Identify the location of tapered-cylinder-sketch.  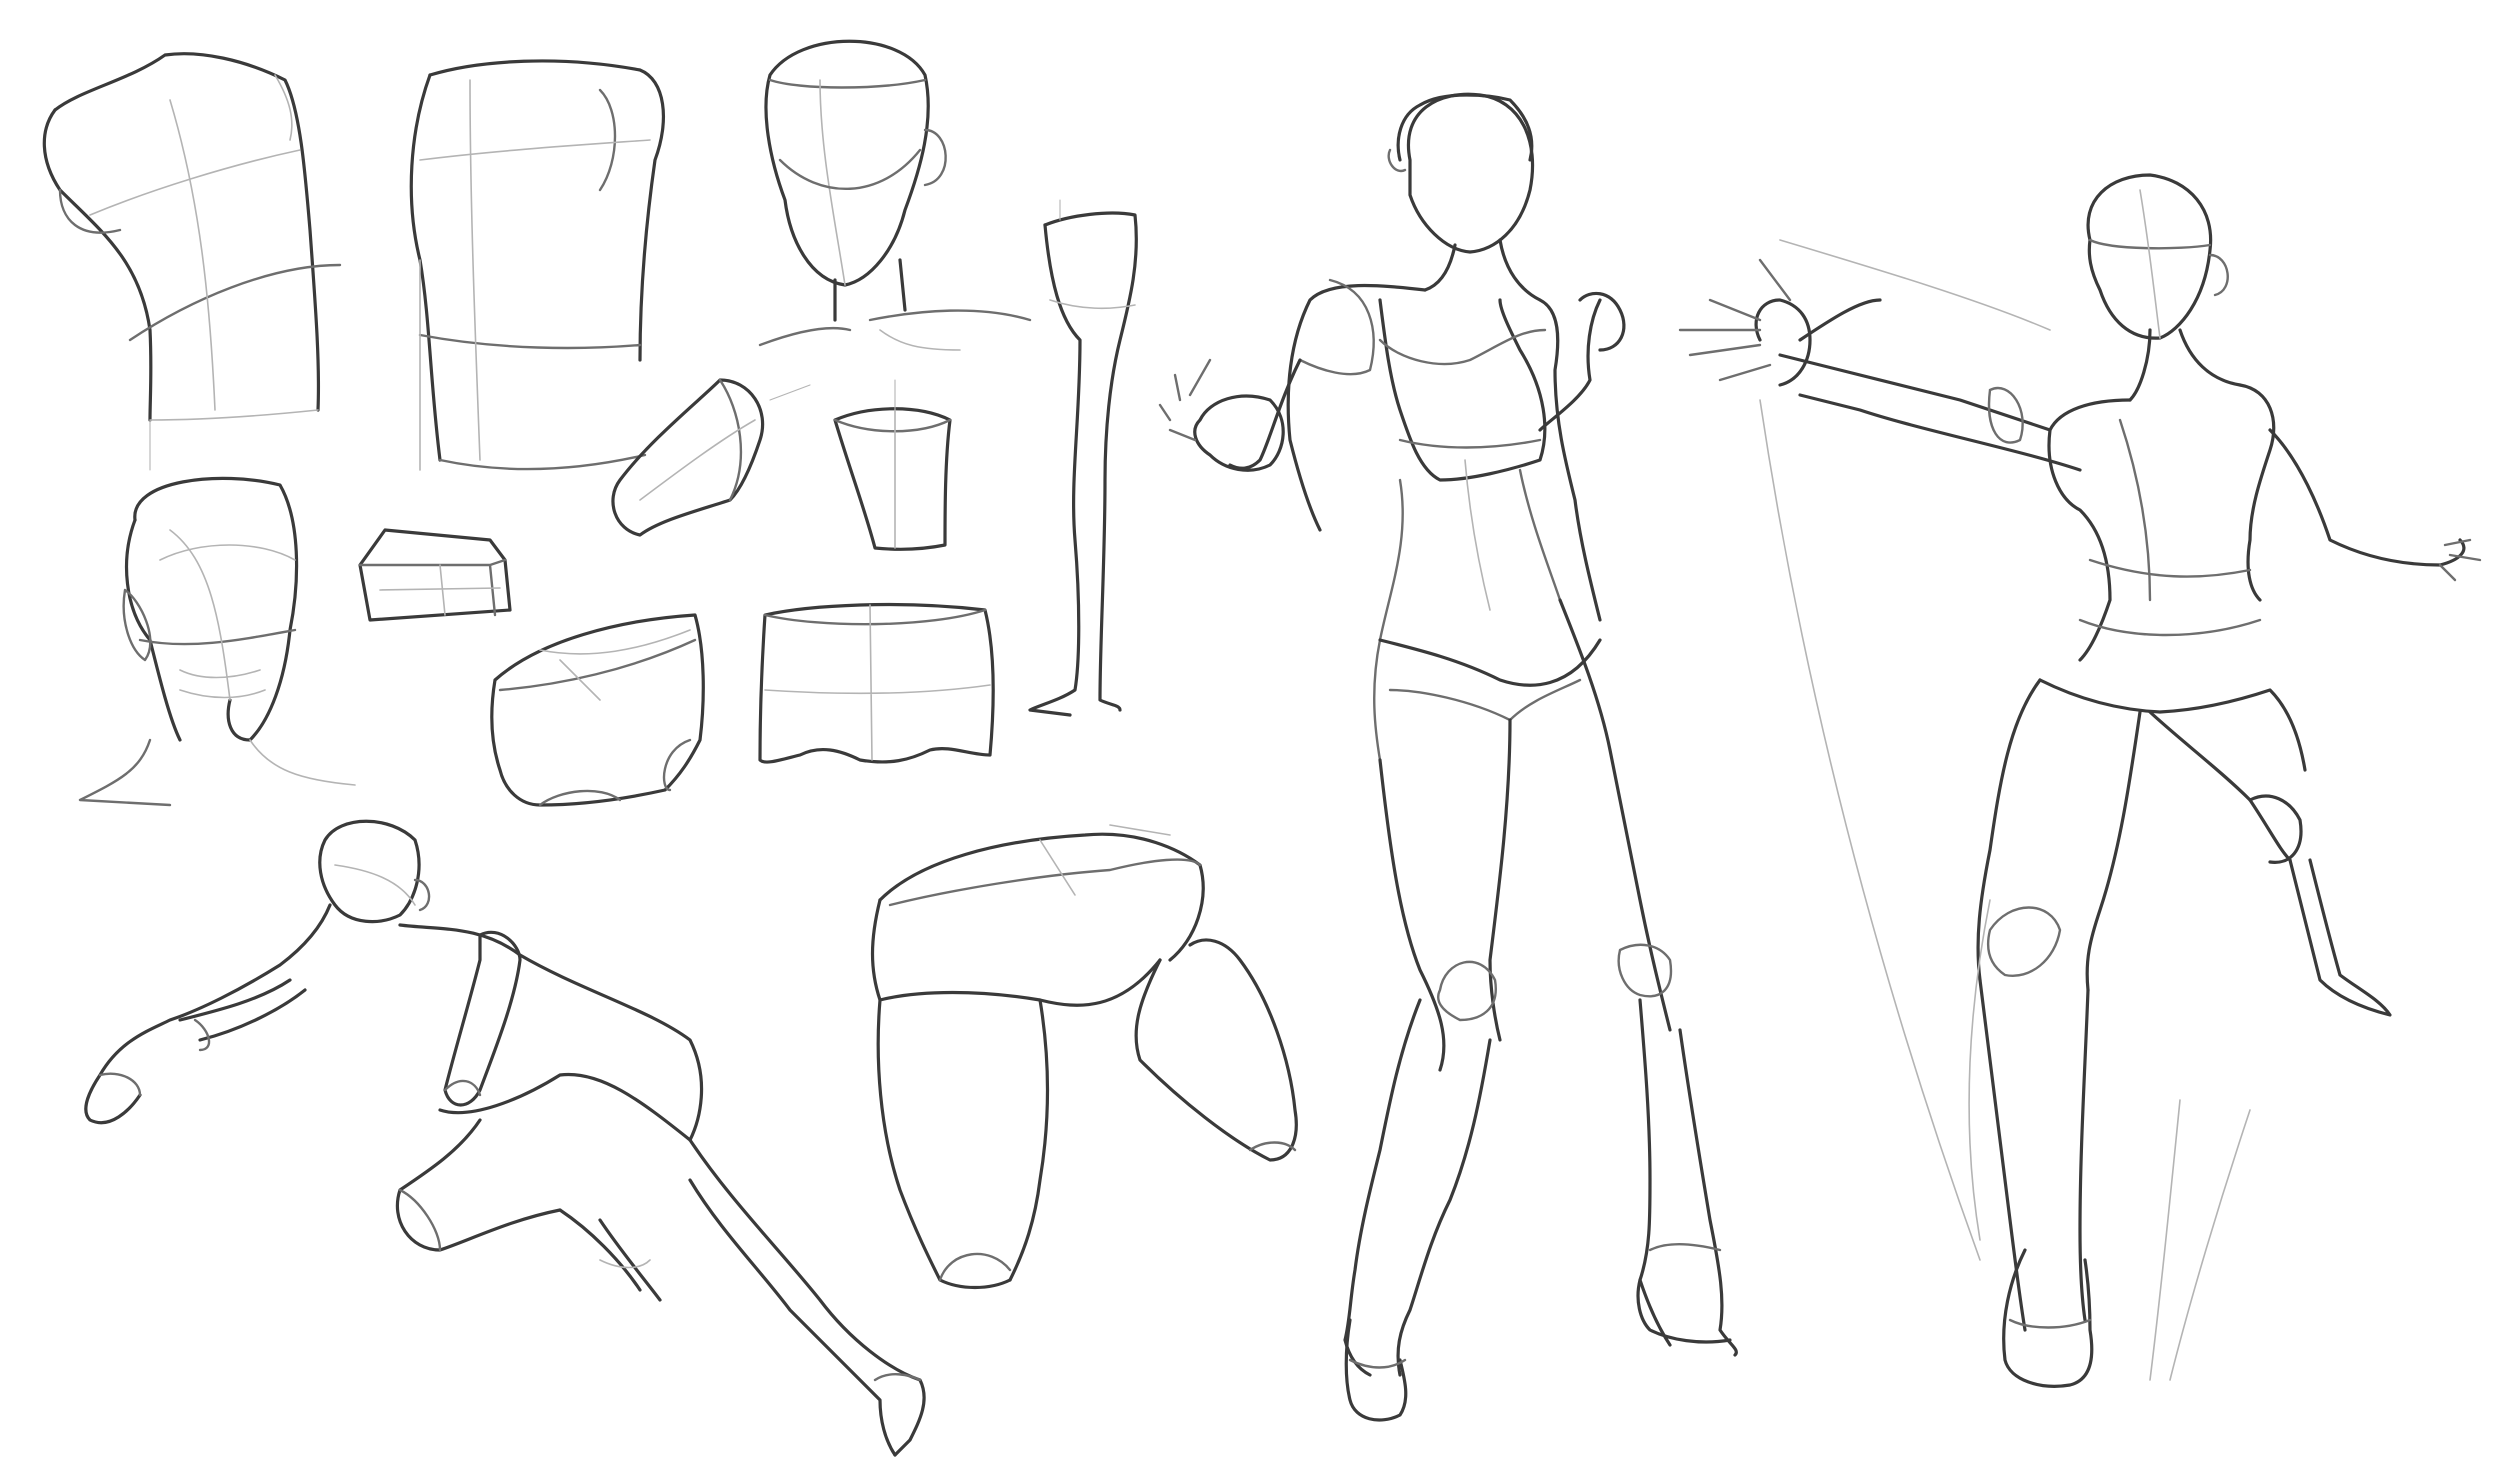
(711, 457).